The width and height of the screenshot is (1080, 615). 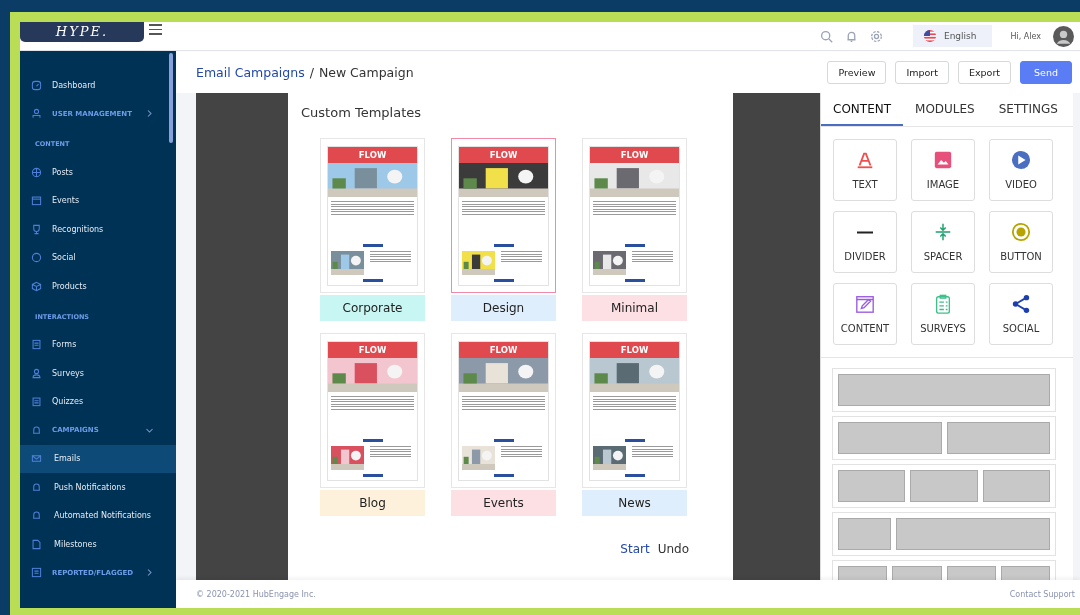 I want to click on content-block: IMAGE, so click(x=943, y=170).